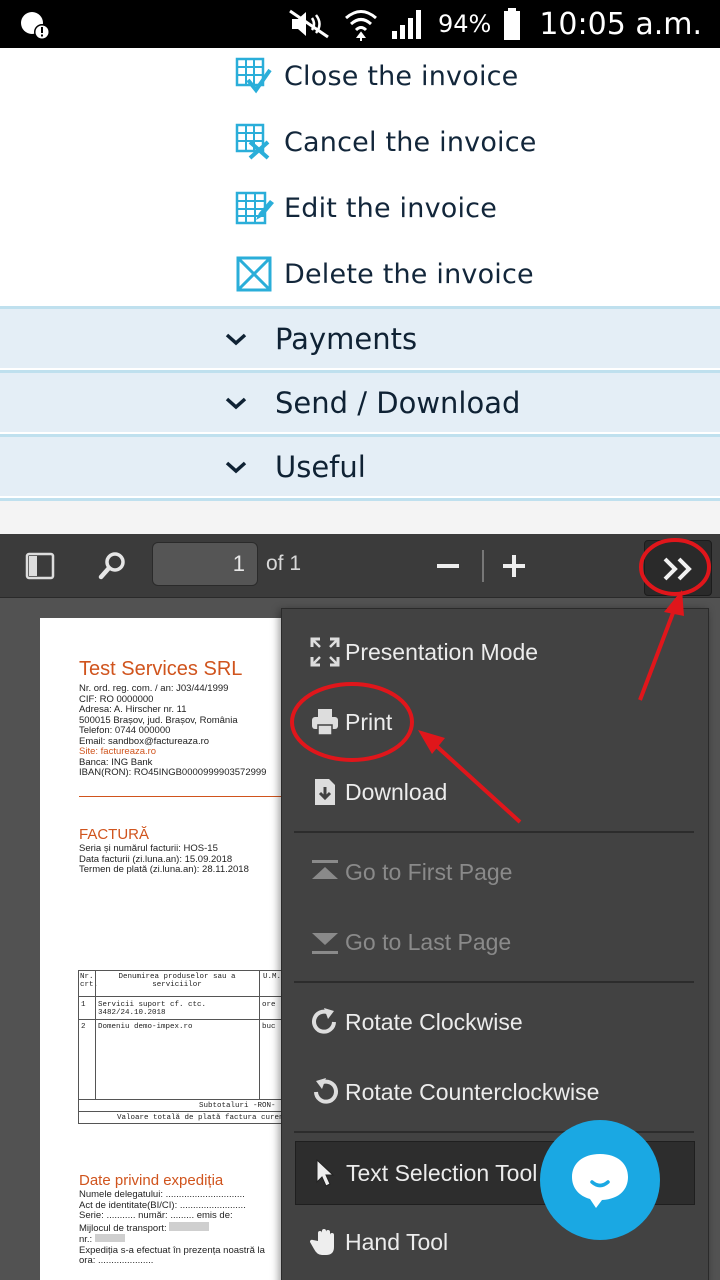 Image resolution: width=720 pixels, height=1280 pixels. I want to click on menu-item-last-page: Go to Last Page, so click(496, 942).